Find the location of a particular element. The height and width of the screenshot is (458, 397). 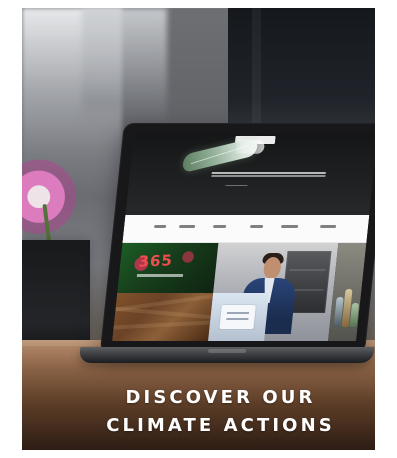

document-card is located at coordinates (237, 317).